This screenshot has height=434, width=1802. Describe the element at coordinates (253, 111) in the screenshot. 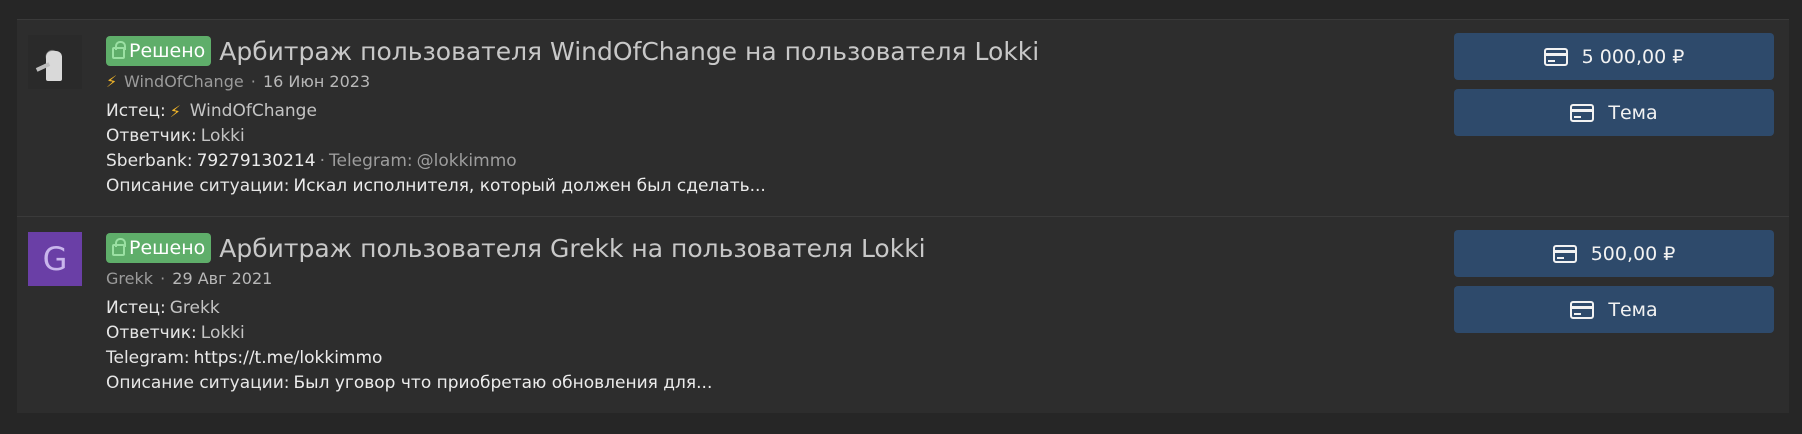

I see `plaintiff-link: WindOfChange` at that location.